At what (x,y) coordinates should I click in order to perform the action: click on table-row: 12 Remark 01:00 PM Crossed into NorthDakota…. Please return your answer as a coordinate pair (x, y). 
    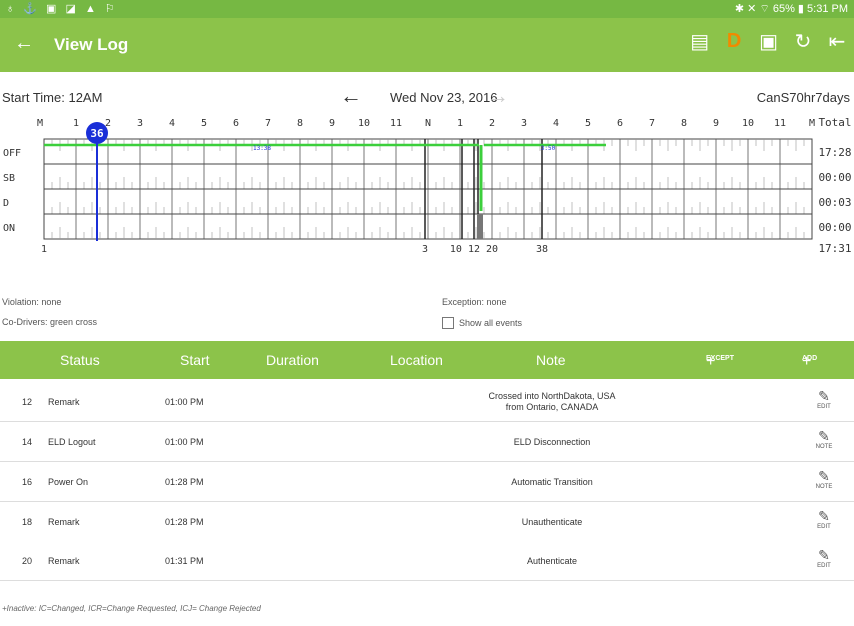
    Looking at the image, I should click on (427, 402).